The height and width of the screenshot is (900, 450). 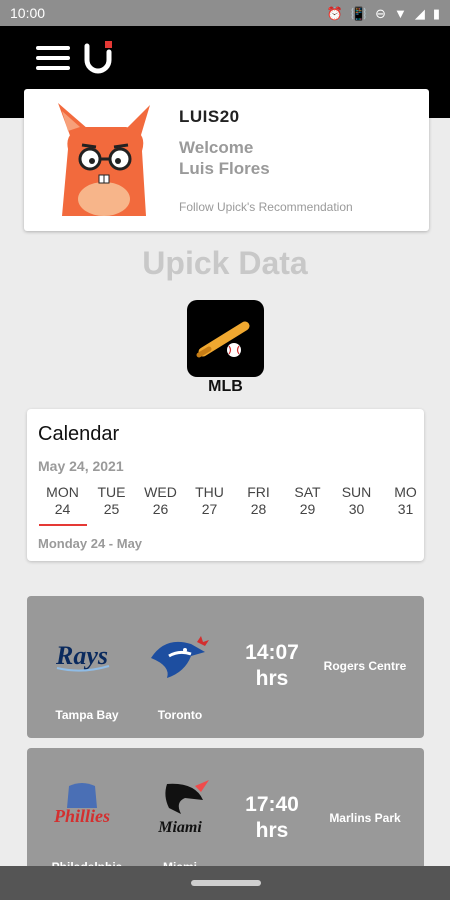 I want to click on match-time: 17:40 hrs, so click(x=272, y=818).